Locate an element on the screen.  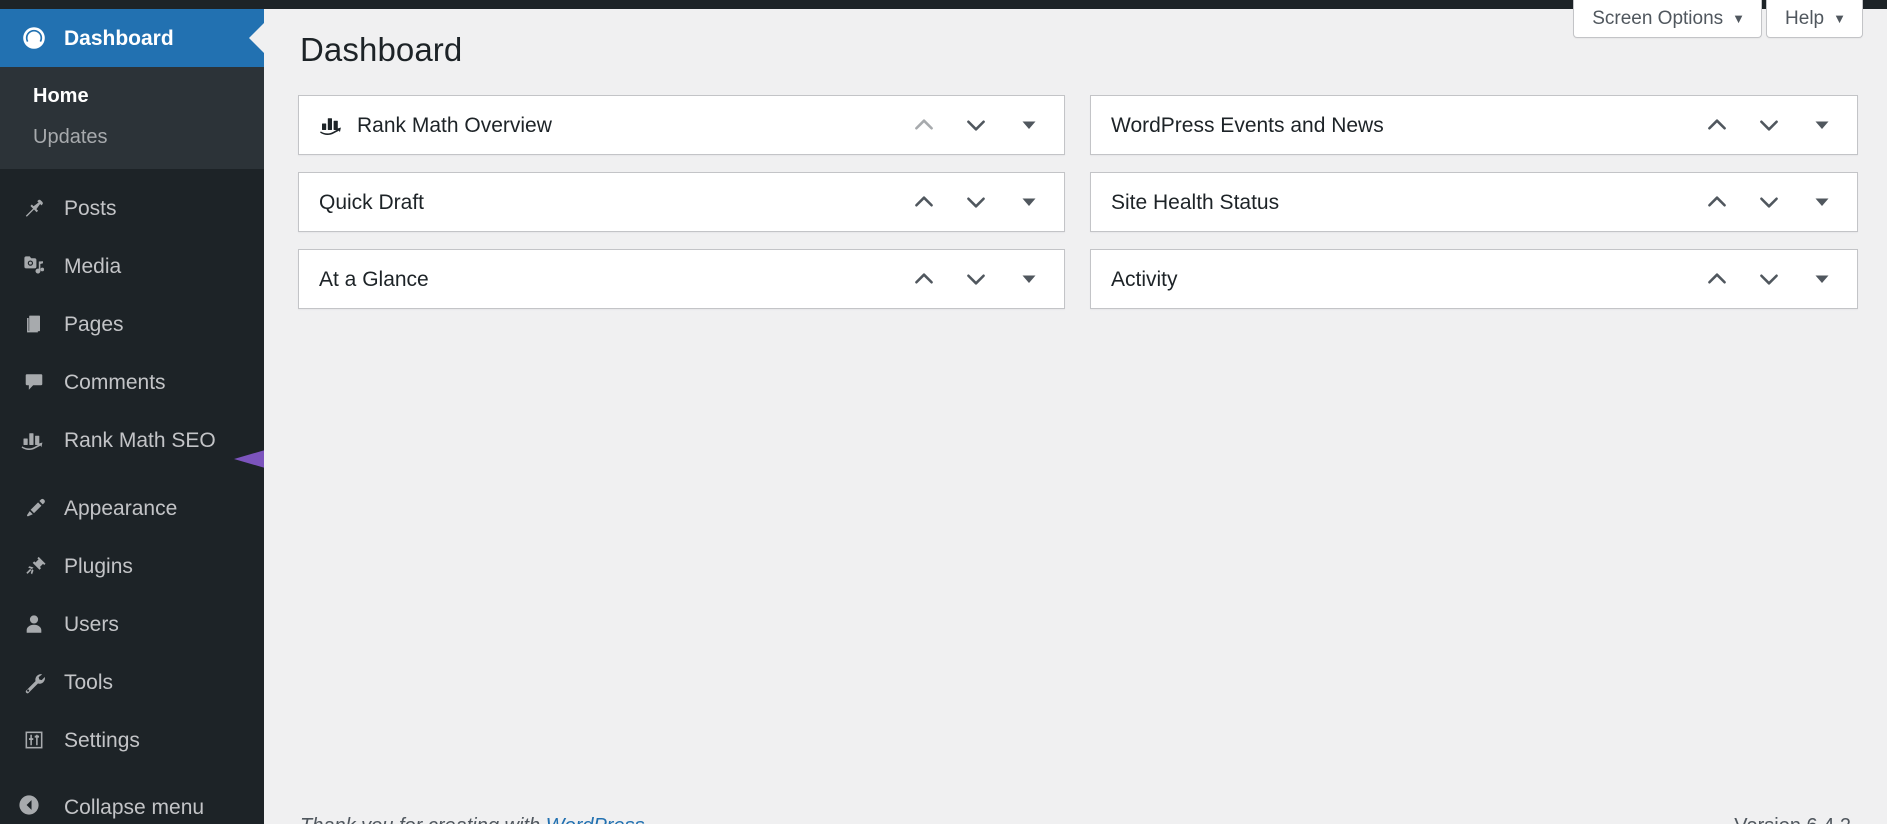
widget-rank-math-overview: Rank Math Overview is located at coordinates (681, 125).